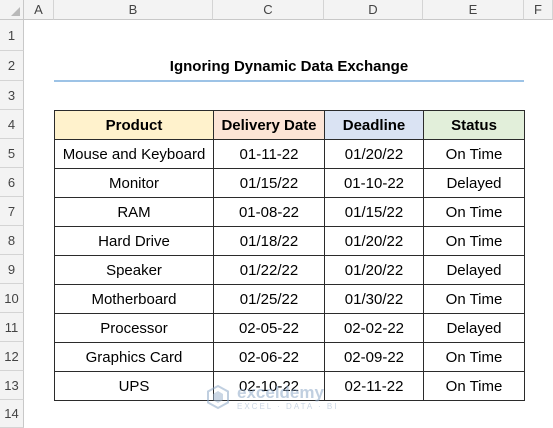 This screenshot has height=428, width=553. I want to click on cell-delivery-date: 02-10-22, so click(269, 386).